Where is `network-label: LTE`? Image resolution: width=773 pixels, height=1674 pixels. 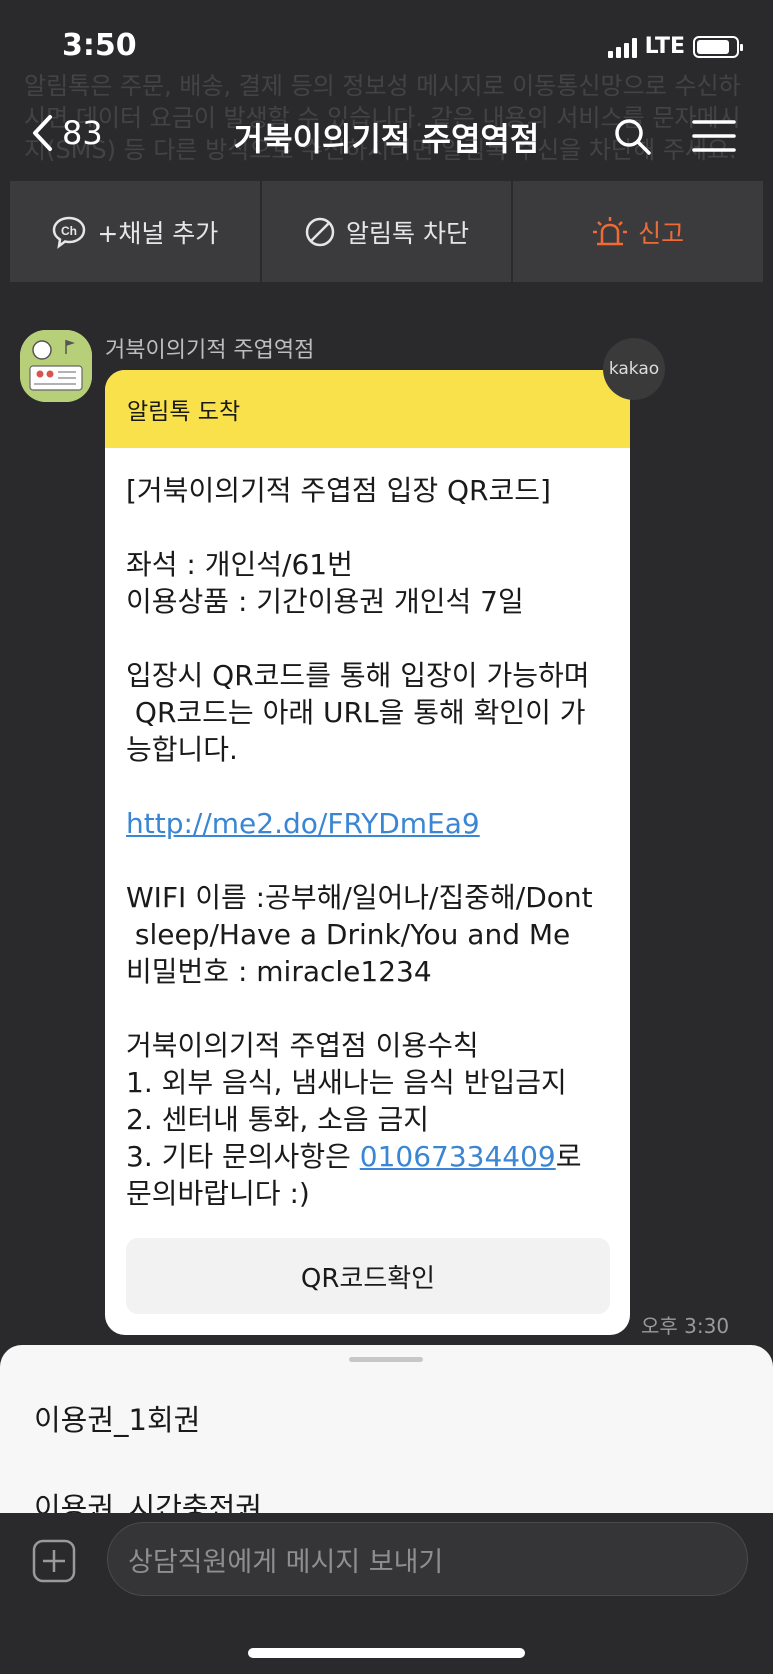
network-label: LTE is located at coordinates (664, 46).